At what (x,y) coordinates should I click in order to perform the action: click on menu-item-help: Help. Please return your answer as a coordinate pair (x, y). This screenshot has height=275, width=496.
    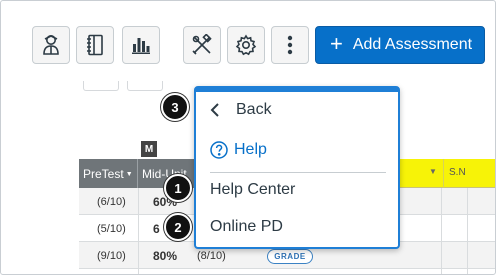
    Looking at the image, I should click on (238, 150).